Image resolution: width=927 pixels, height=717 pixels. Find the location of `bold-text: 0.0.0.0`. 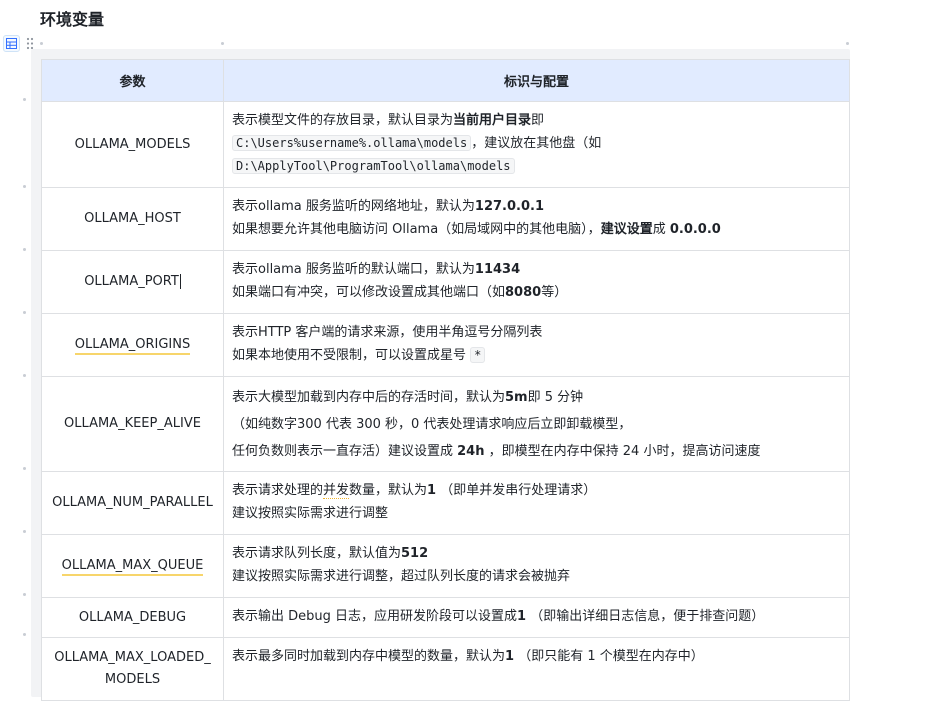

bold-text: 0.0.0.0 is located at coordinates (695, 229).